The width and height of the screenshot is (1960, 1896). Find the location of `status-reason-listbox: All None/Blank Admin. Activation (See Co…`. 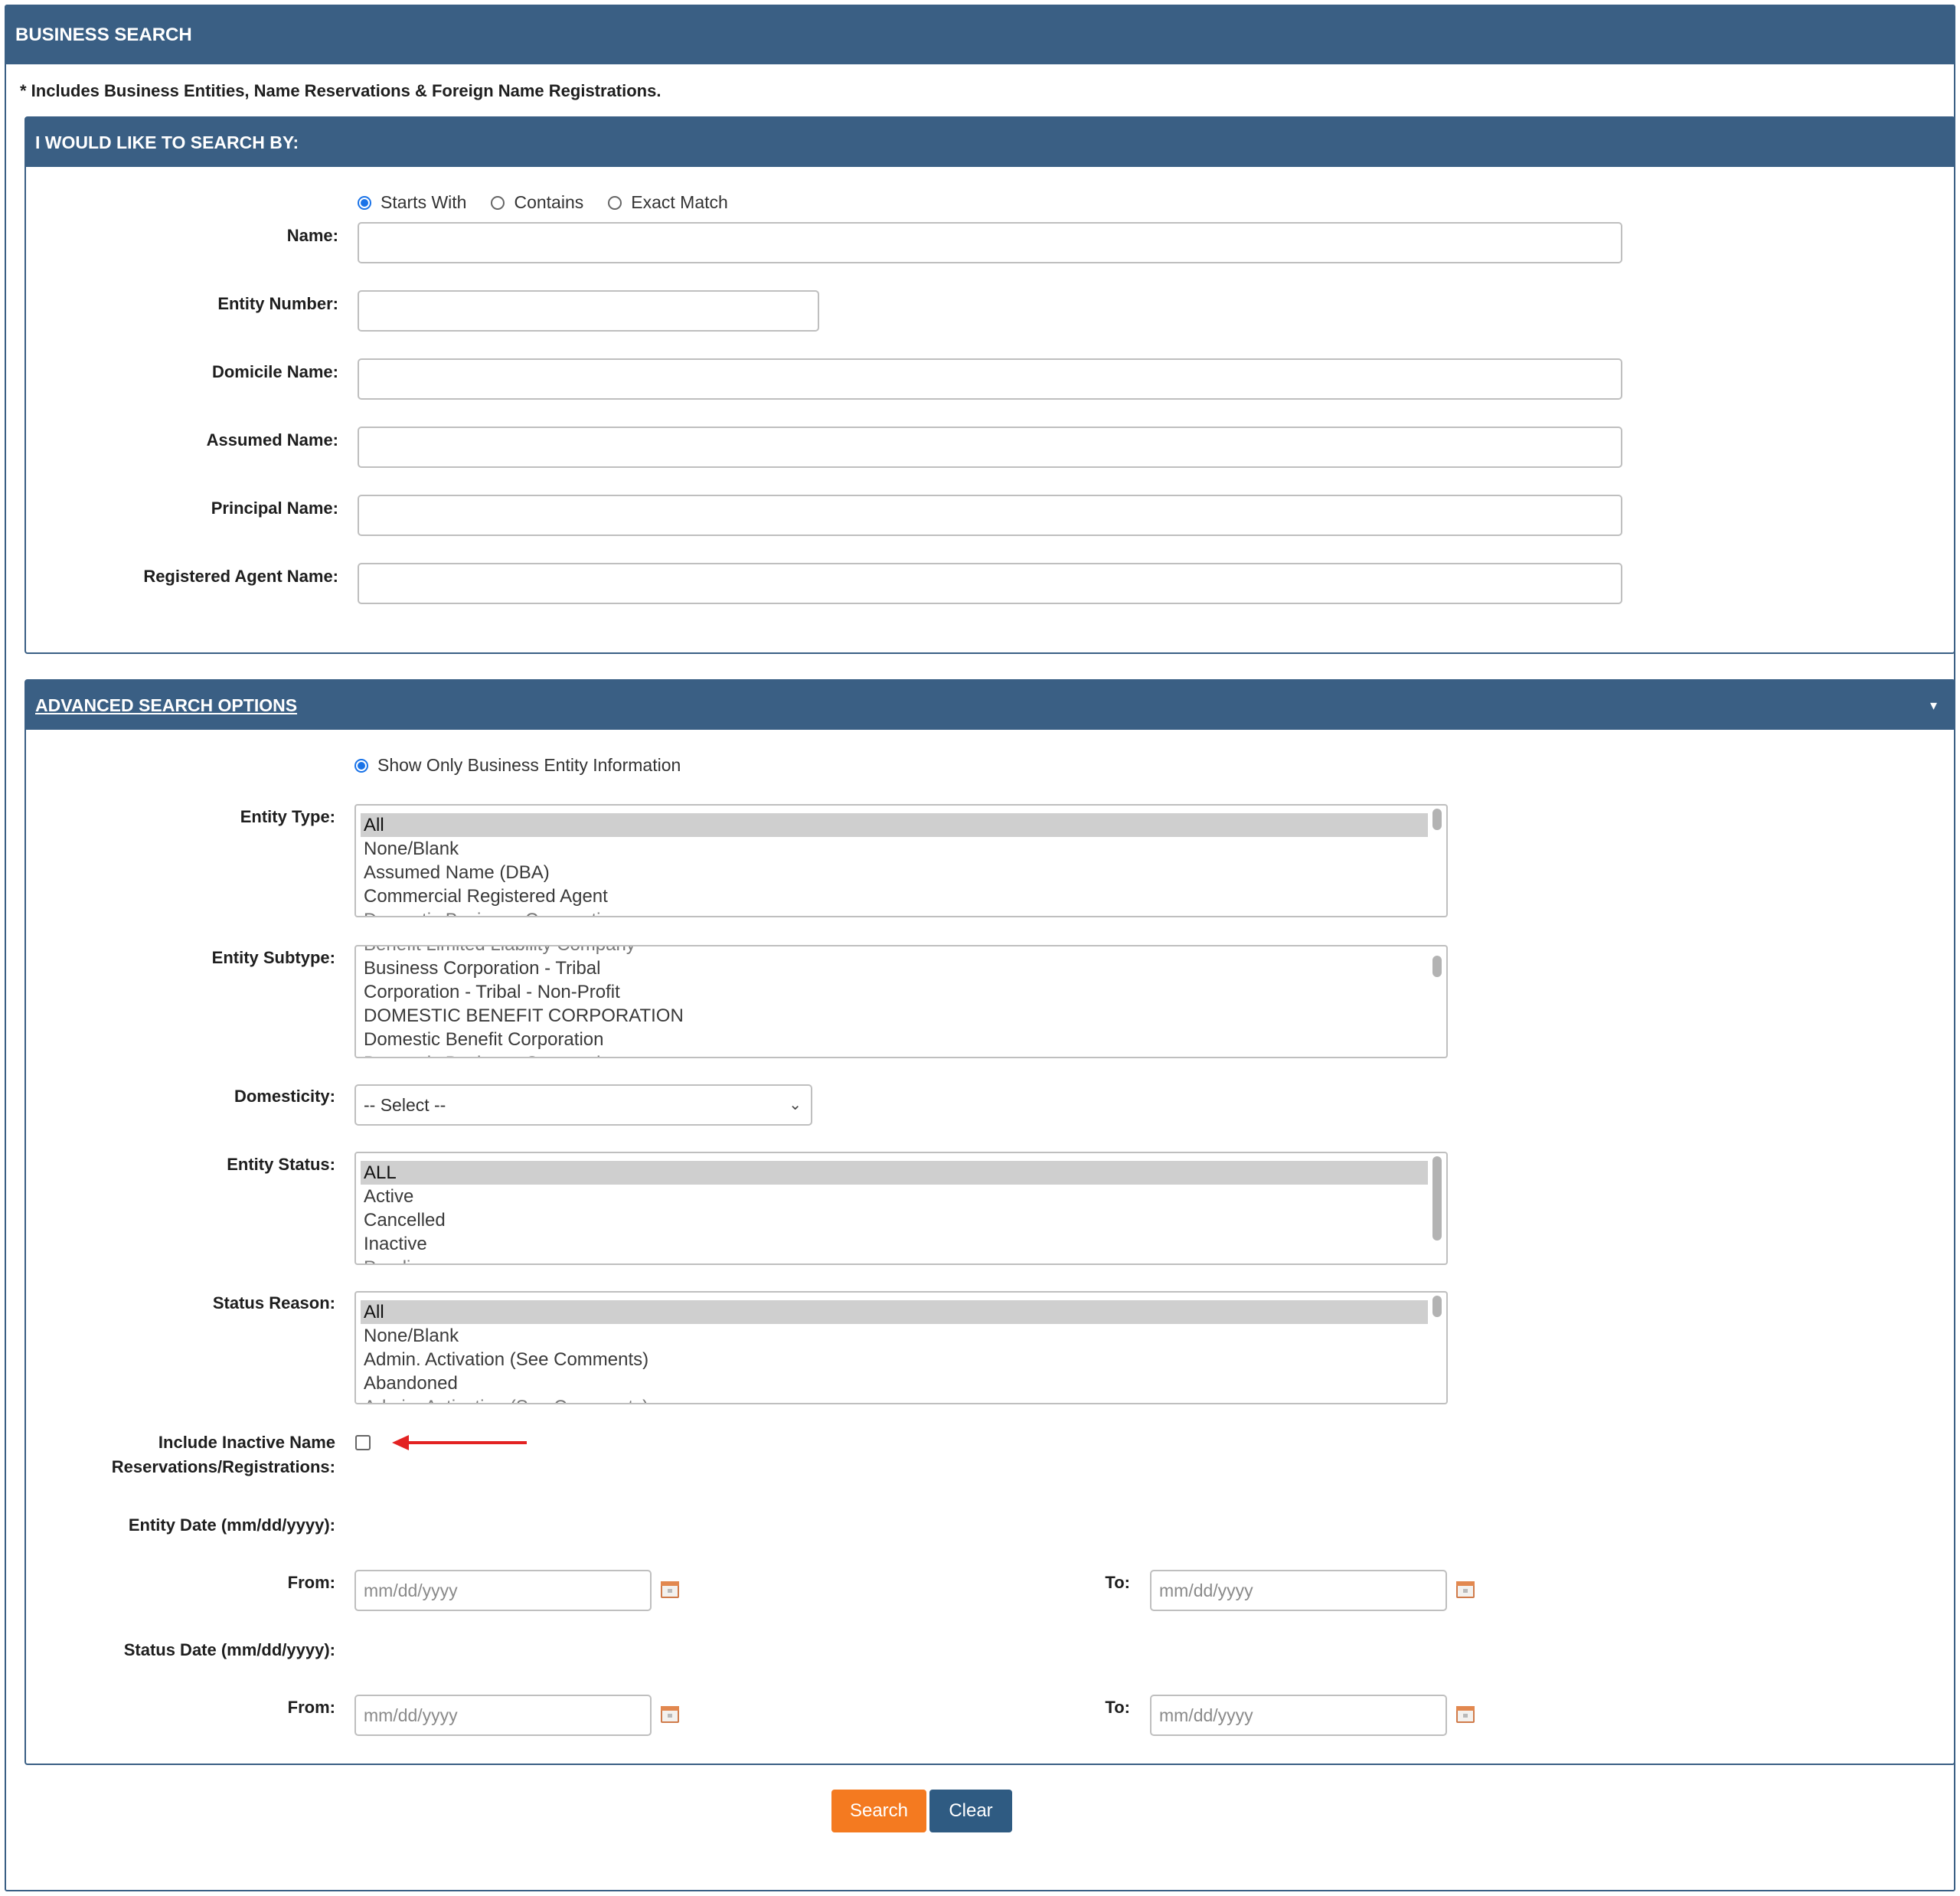

status-reason-listbox: All None/Blank Admin. Activation (See Co… is located at coordinates (901, 1347).